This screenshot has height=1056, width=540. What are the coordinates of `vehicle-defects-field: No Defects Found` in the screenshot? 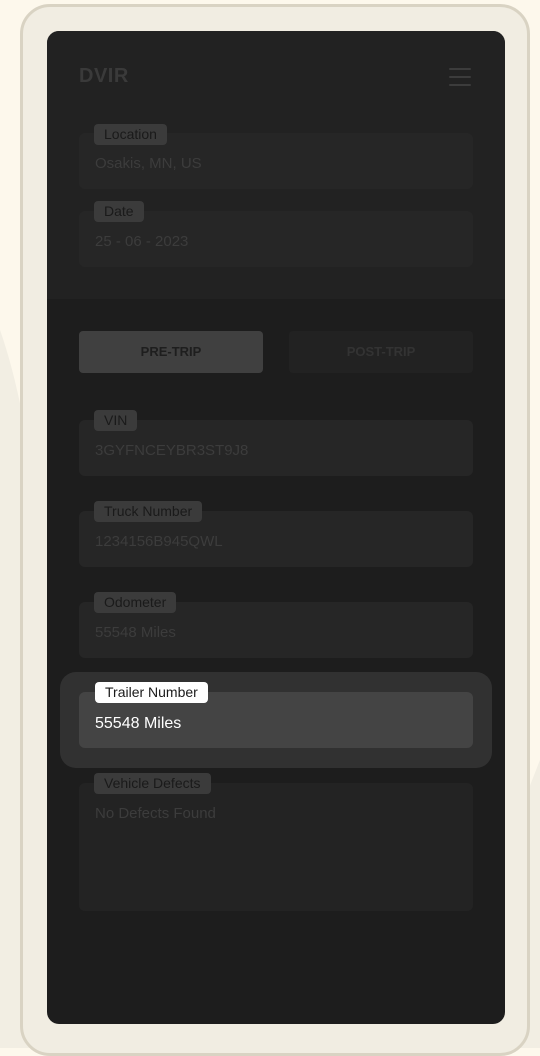 It's located at (276, 847).